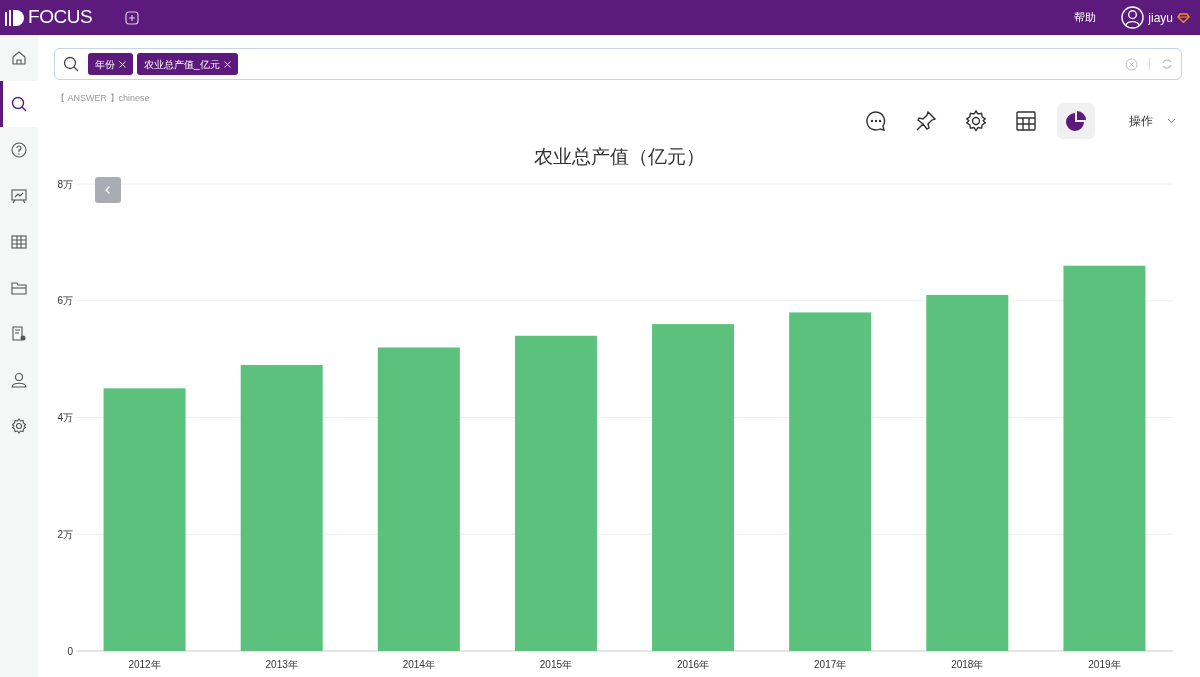 The image size is (1200, 677). Describe the element at coordinates (60, 17) in the screenshot. I see `logo: FOCUS` at that location.